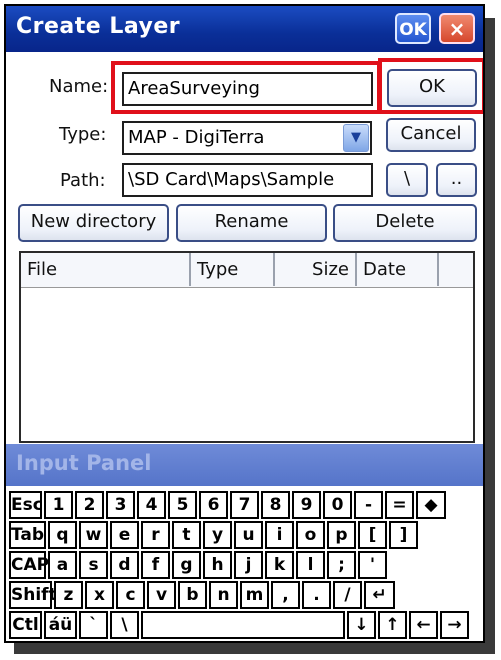  I want to click on rename-button: Rename, so click(251, 223).